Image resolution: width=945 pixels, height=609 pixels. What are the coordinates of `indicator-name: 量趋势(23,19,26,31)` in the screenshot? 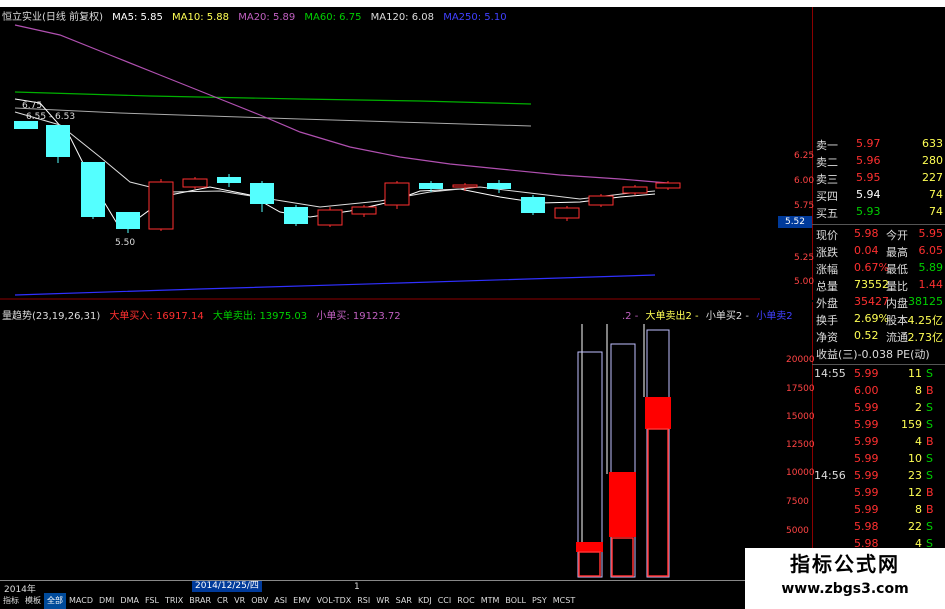 It's located at (51, 316).